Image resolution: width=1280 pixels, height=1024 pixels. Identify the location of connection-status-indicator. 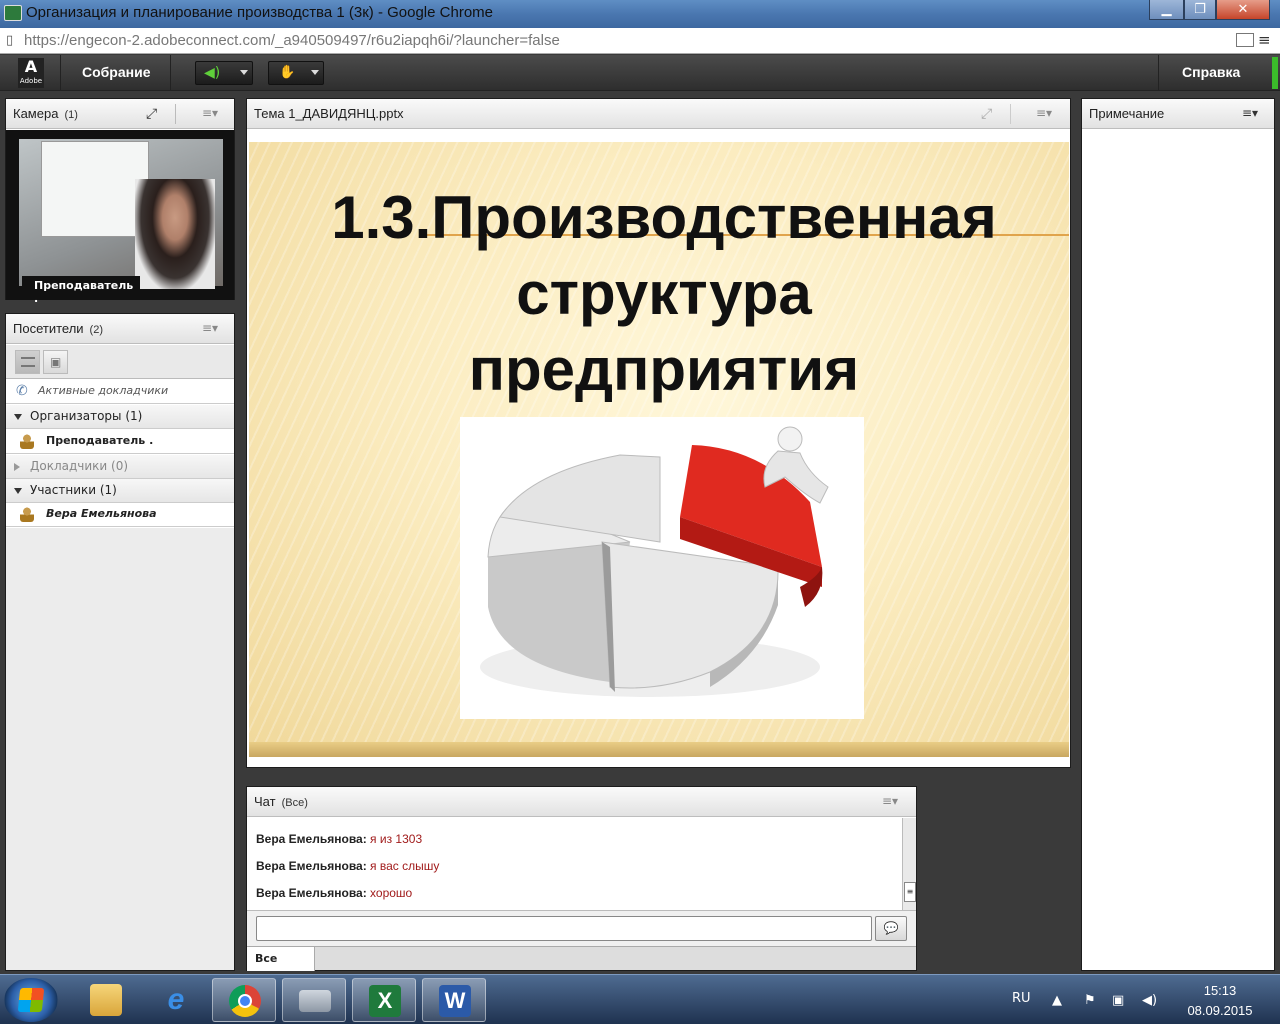
(1275, 73).